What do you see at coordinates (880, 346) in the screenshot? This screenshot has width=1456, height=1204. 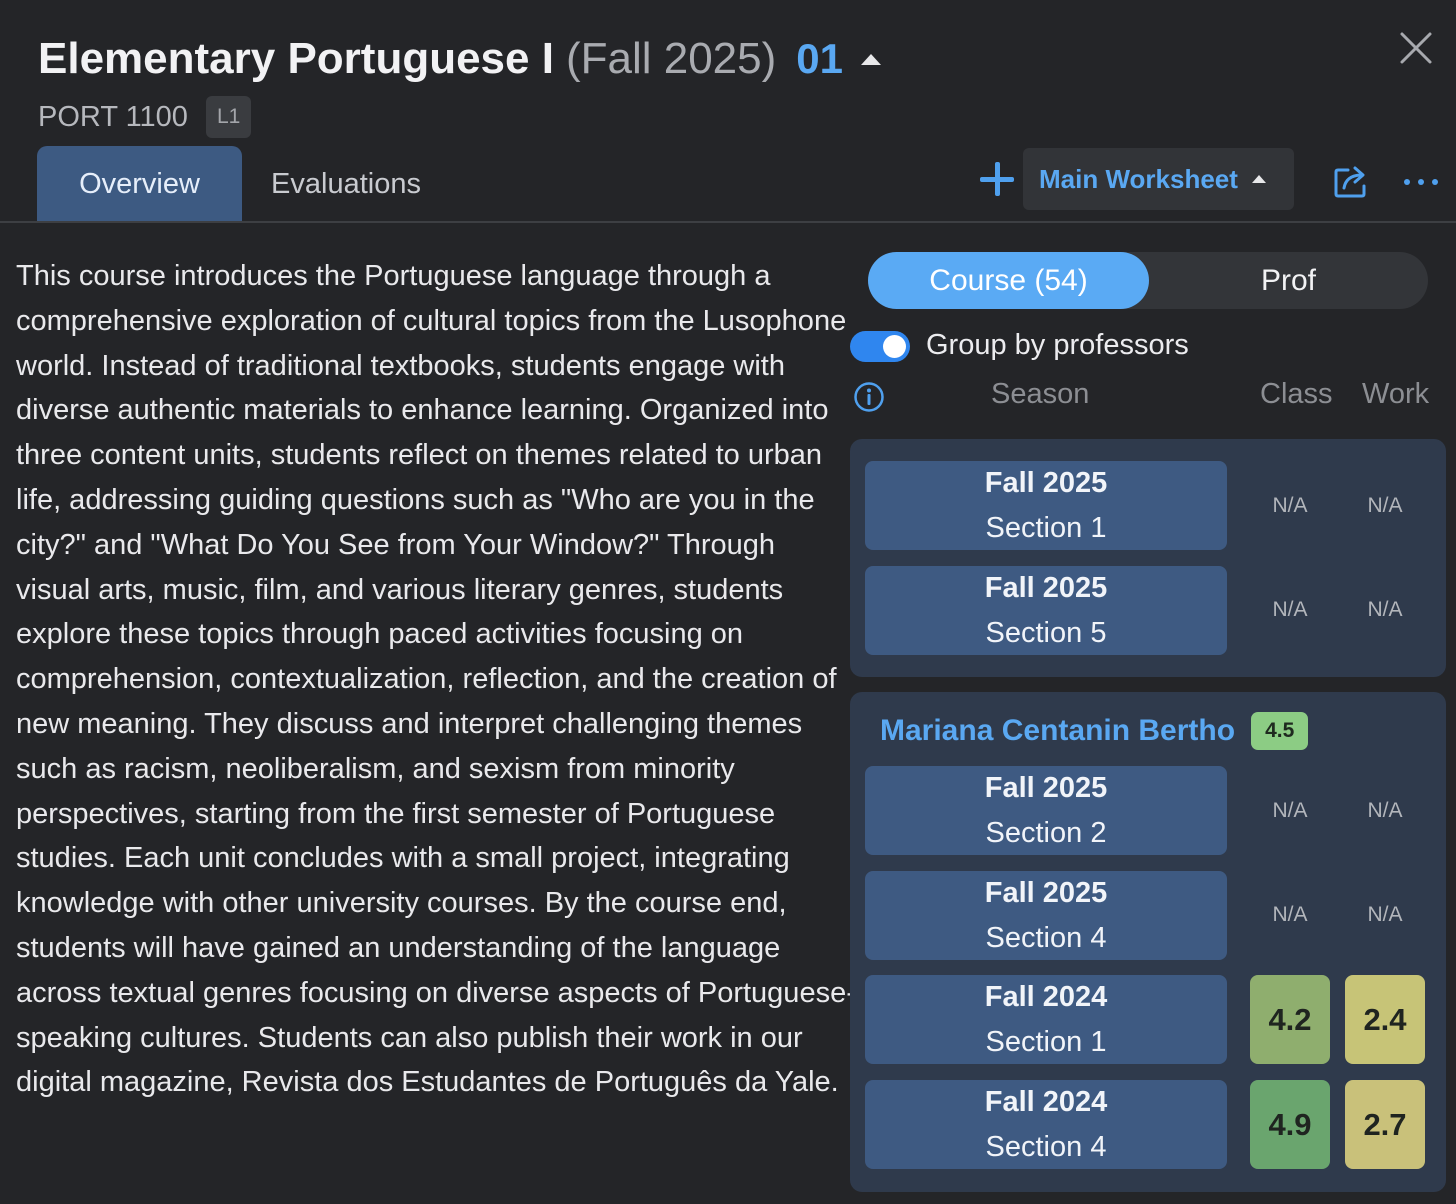 I see `group-by-professors-toggle` at bounding box center [880, 346].